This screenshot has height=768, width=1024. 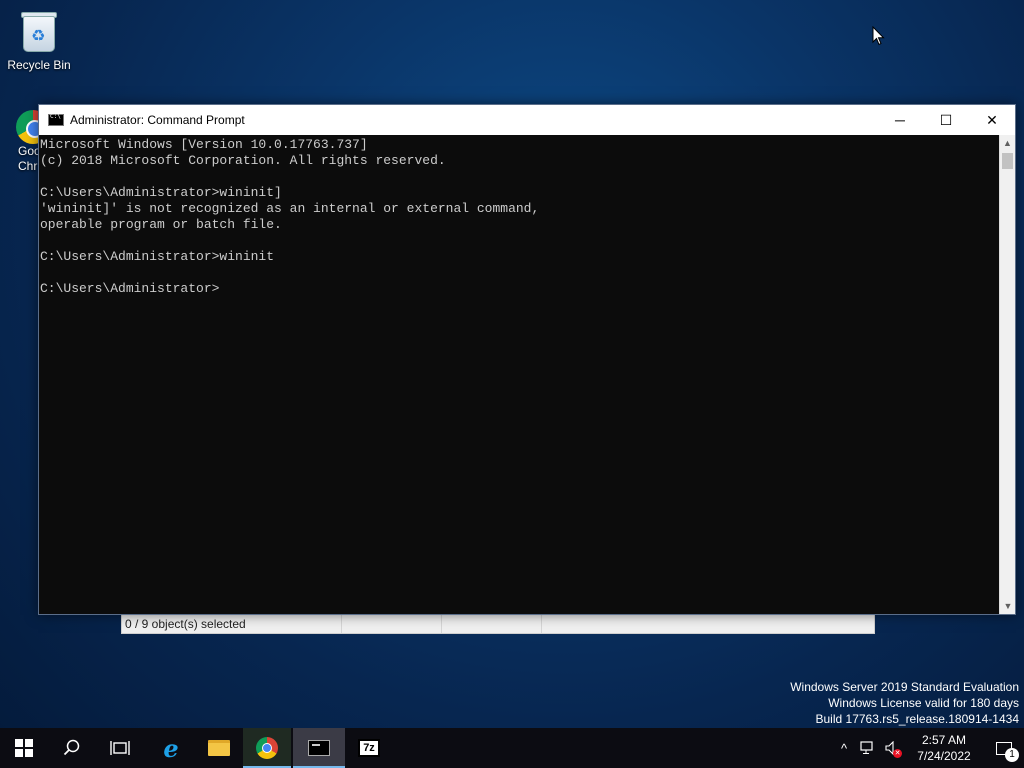 I want to click on taskbar-chrome, so click(x=267, y=748).